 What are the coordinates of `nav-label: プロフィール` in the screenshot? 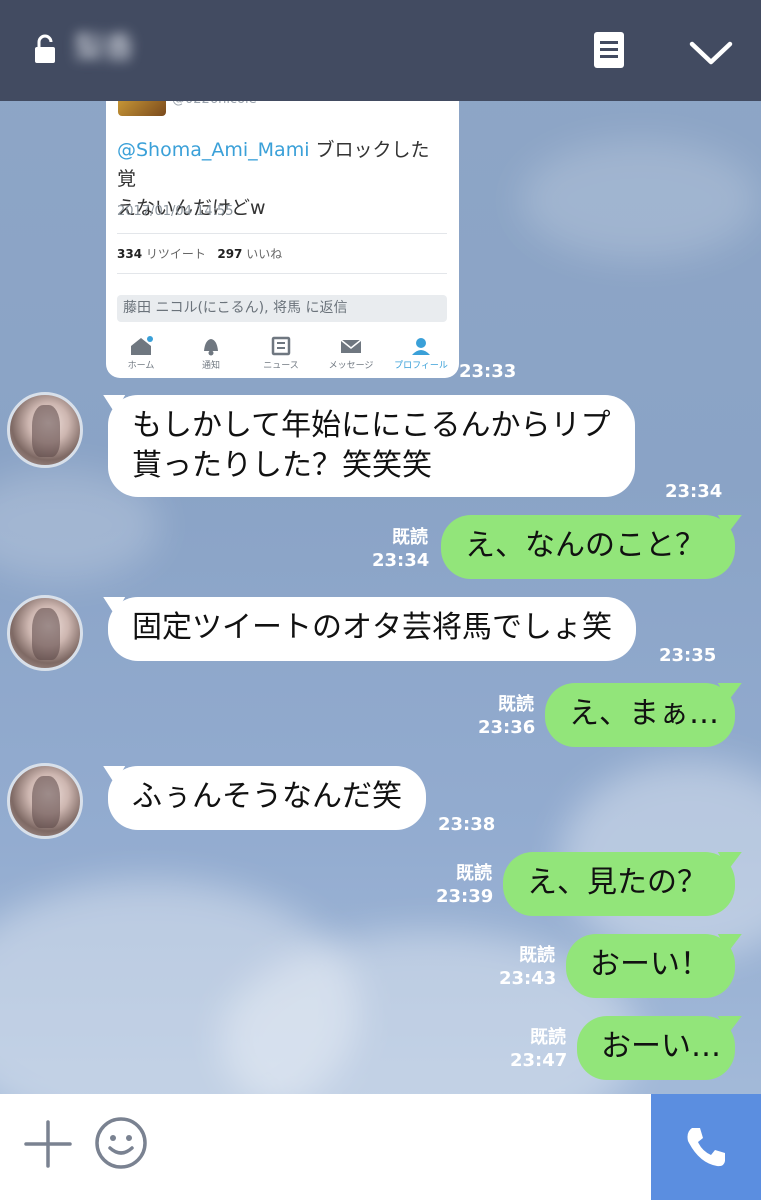 It's located at (421, 366).